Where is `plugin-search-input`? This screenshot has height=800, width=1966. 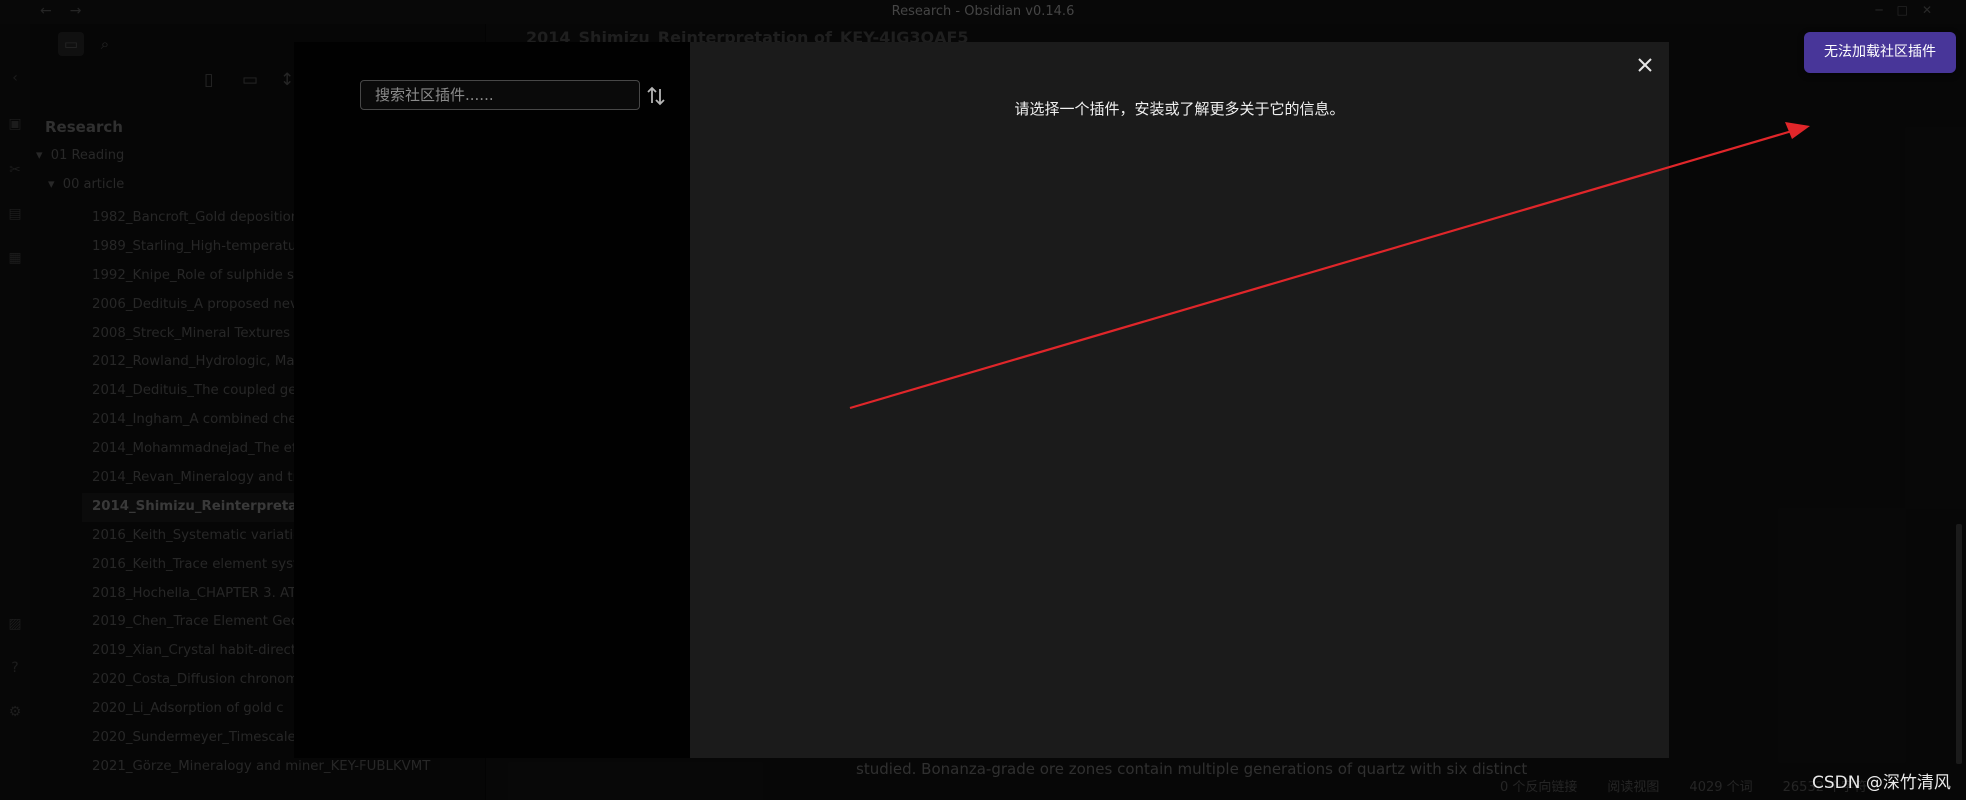 plugin-search-input is located at coordinates (500, 95).